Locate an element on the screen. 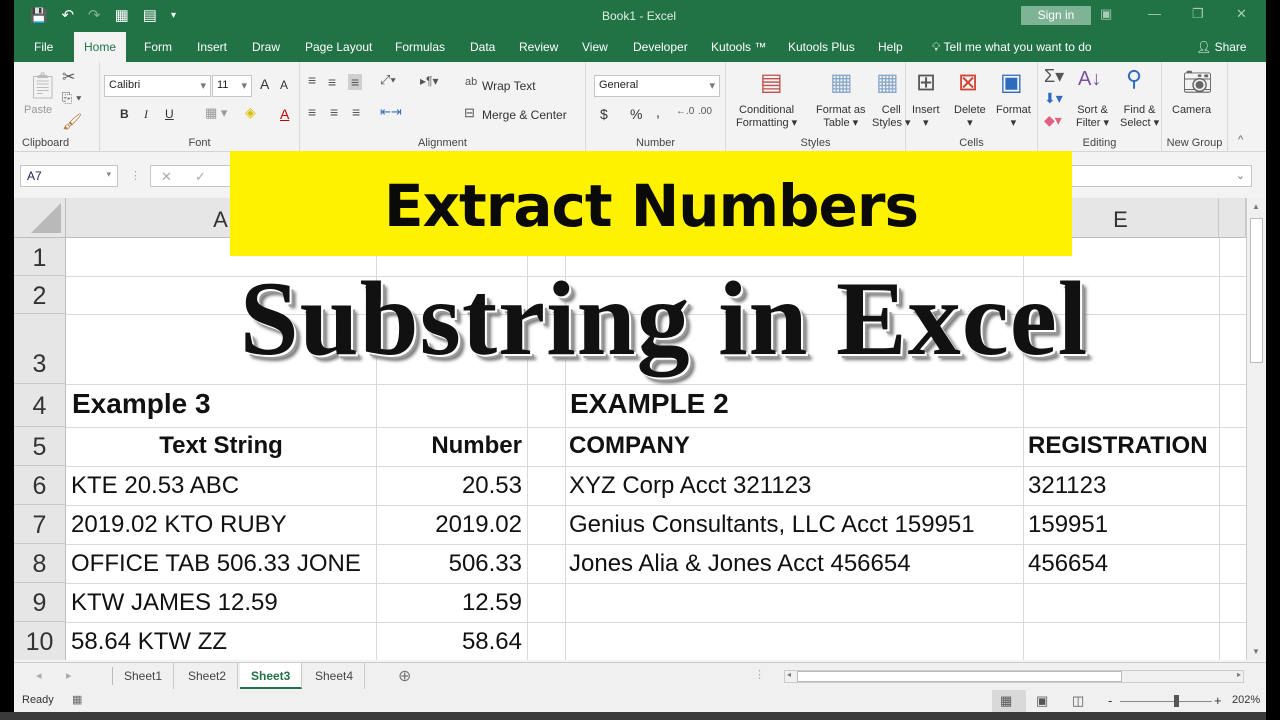 The width and height of the screenshot is (1280, 720). fill-icon: ⬇▾ is located at coordinates (1053, 98).